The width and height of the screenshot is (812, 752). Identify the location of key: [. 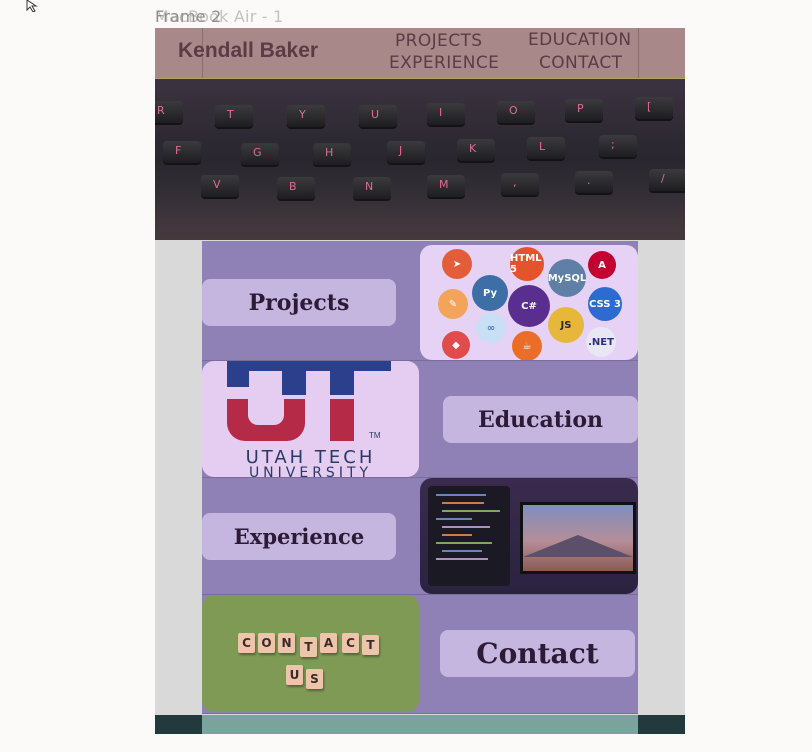
(654, 108).